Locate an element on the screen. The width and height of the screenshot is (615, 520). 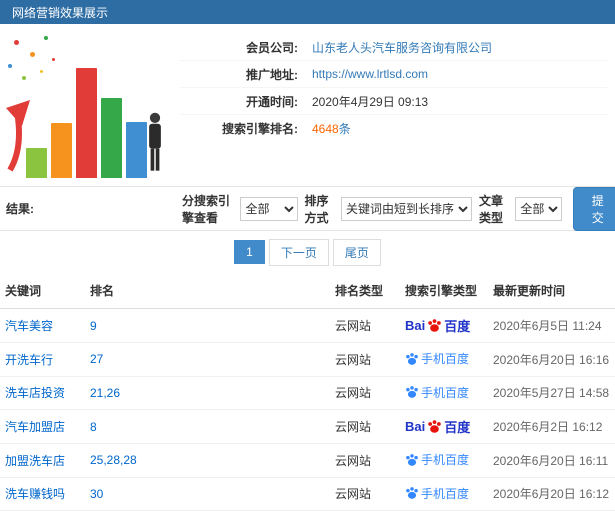
engine-filter-label: 分搜索引擎查看 is located at coordinates (206, 209).